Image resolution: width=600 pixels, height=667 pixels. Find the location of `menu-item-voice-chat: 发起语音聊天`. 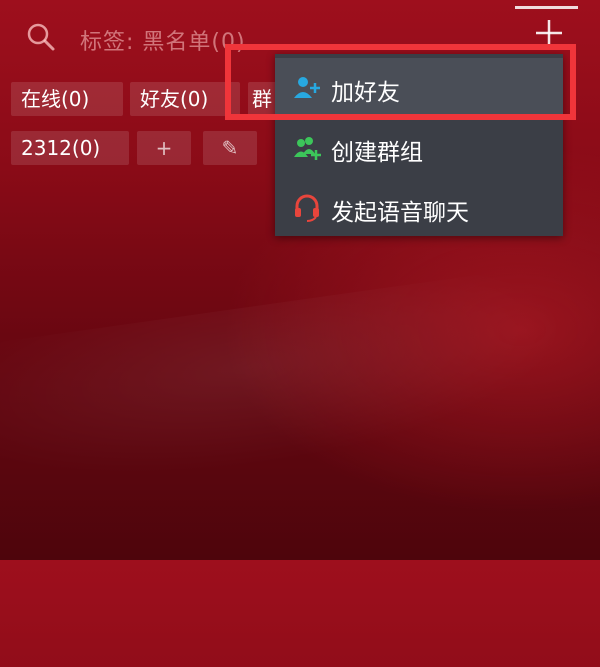

menu-item-voice-chat: 发起语音聊天 is located at coordinates (419, 208).